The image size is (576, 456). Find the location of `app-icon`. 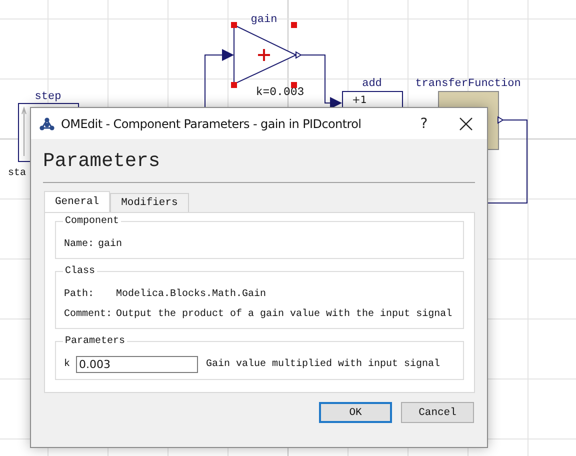

app-icon is located at coordinates (47, 124).